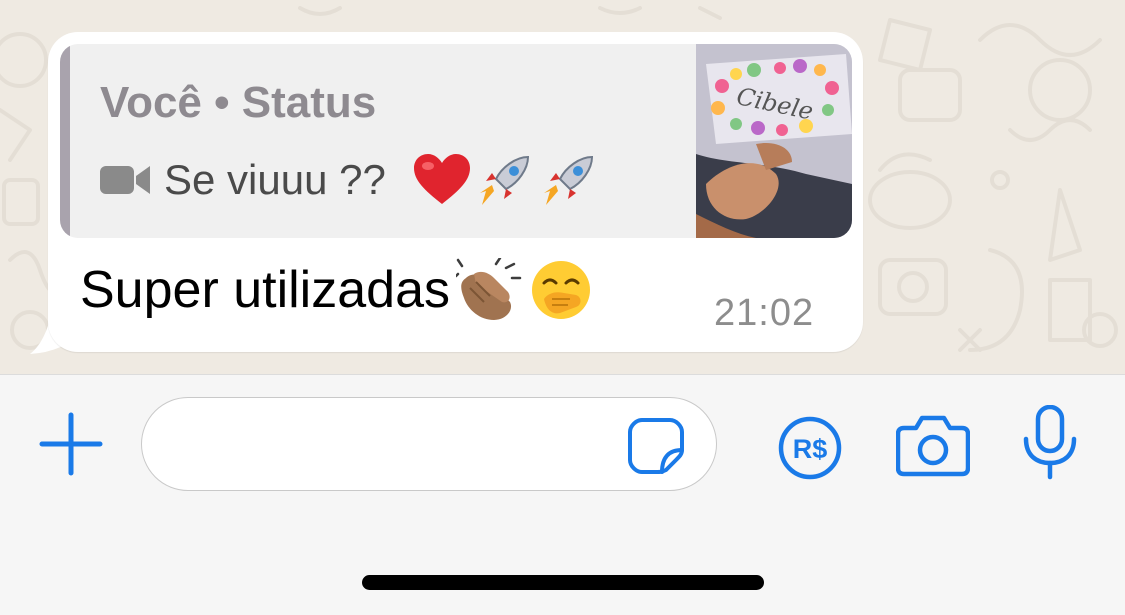  Describe the element at coordinates (774, 141) in the screenshot. I see `status-video-thumbnail: Cibele` at that location.